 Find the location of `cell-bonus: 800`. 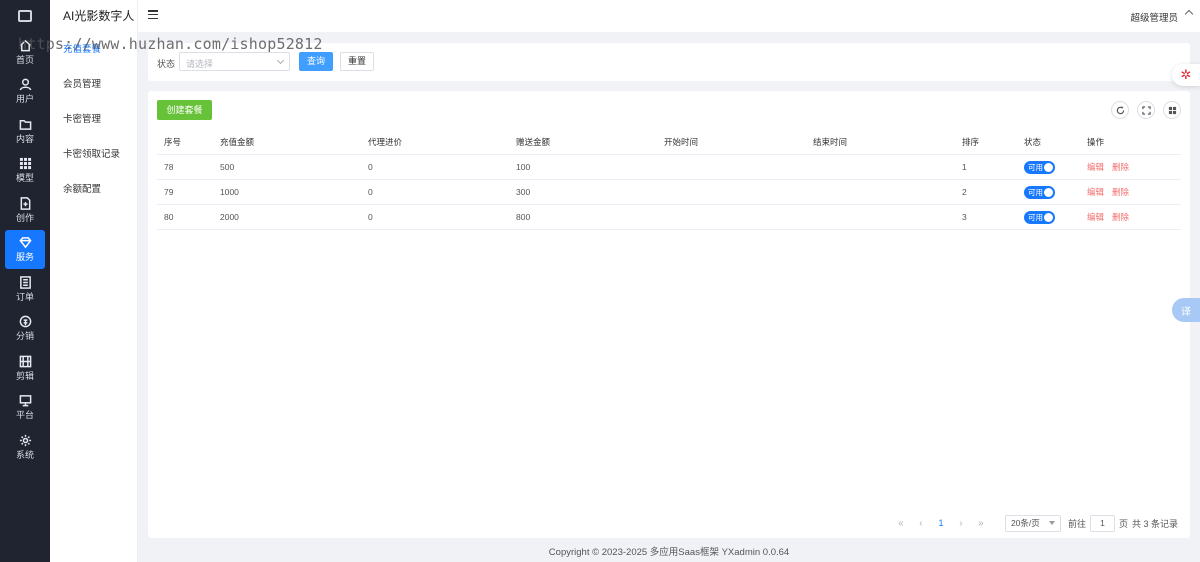

cell-bonus: 800 is located at coordinates (523, 217).